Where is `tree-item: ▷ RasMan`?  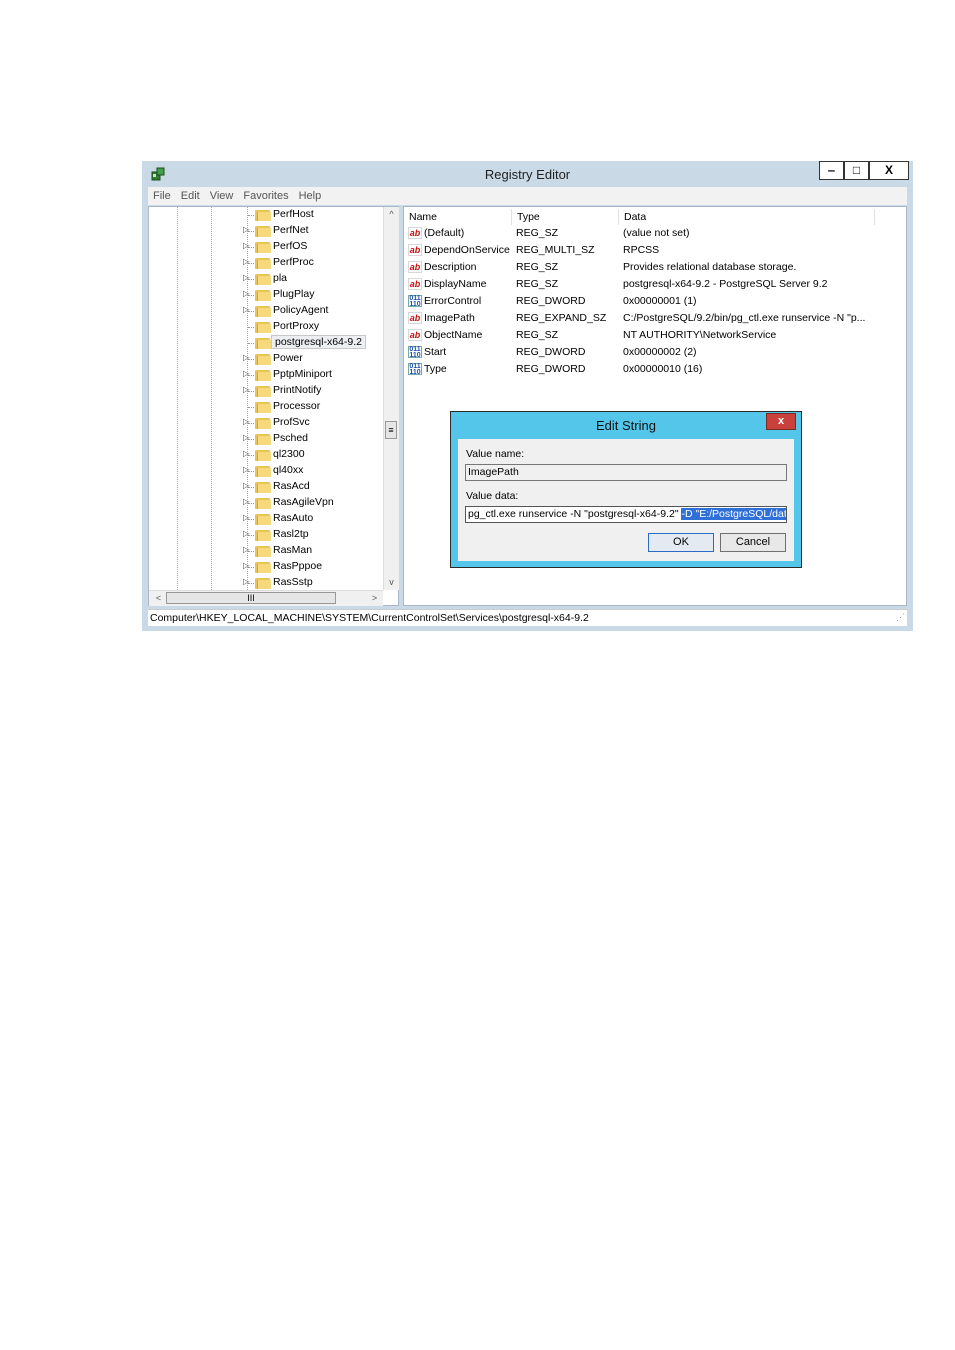 tree-item: ▷ RasMan is located at coordinates (266, 551).